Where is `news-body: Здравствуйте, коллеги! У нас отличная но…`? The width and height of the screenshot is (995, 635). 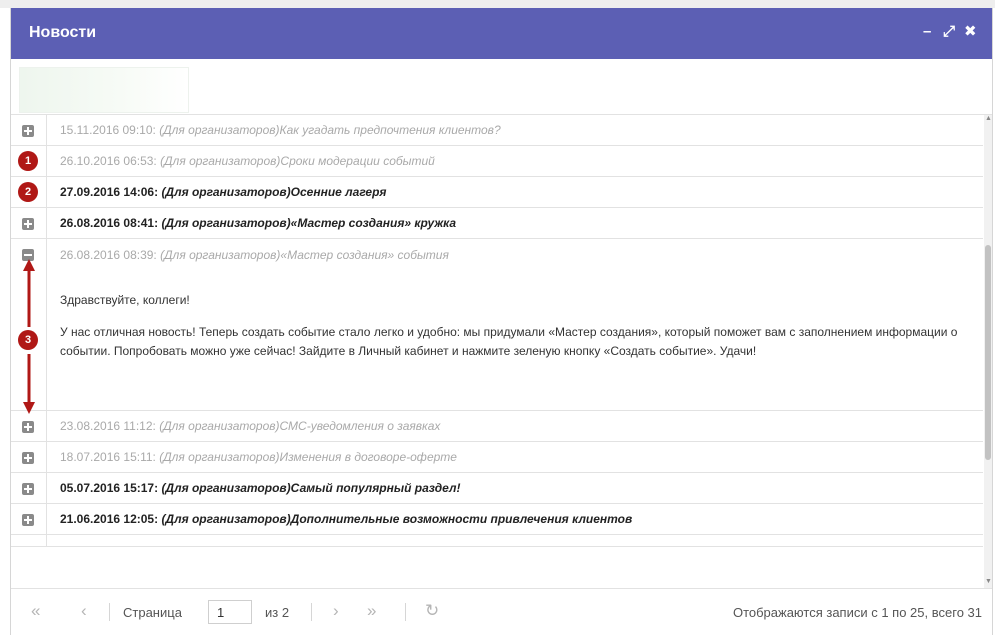
news-body: Здравствуйте, коллеги! У нас отличная но… is located at coordinates (517, 332).